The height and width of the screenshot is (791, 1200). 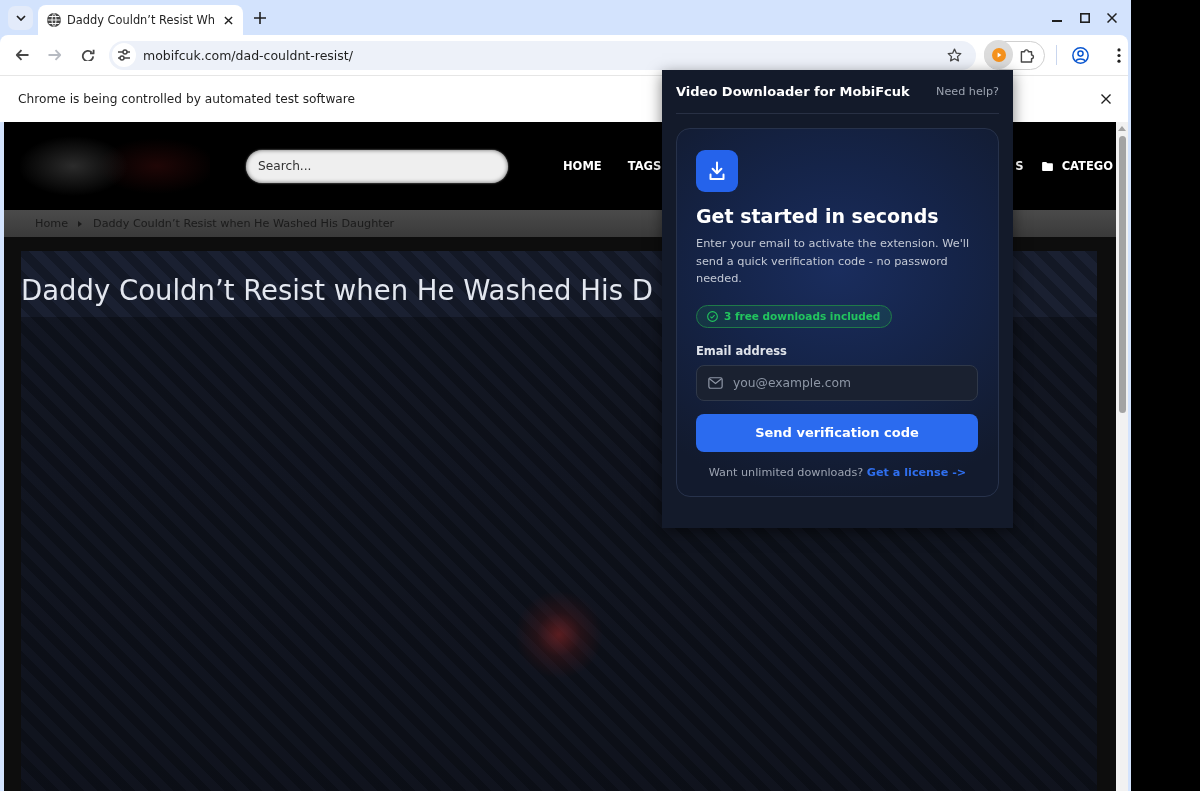 I want to click on chevron-down-icon, so click(x=20, y=17).